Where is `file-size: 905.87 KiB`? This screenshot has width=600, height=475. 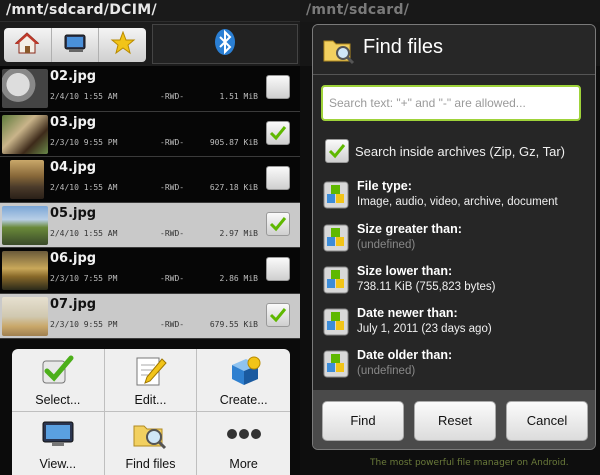
file-size: 905.87 KiB is located at coordinates (233, 142).